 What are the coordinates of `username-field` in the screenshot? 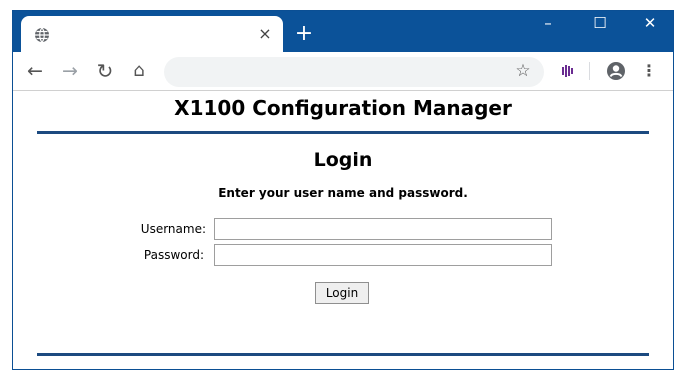 It's located at (383, 229).